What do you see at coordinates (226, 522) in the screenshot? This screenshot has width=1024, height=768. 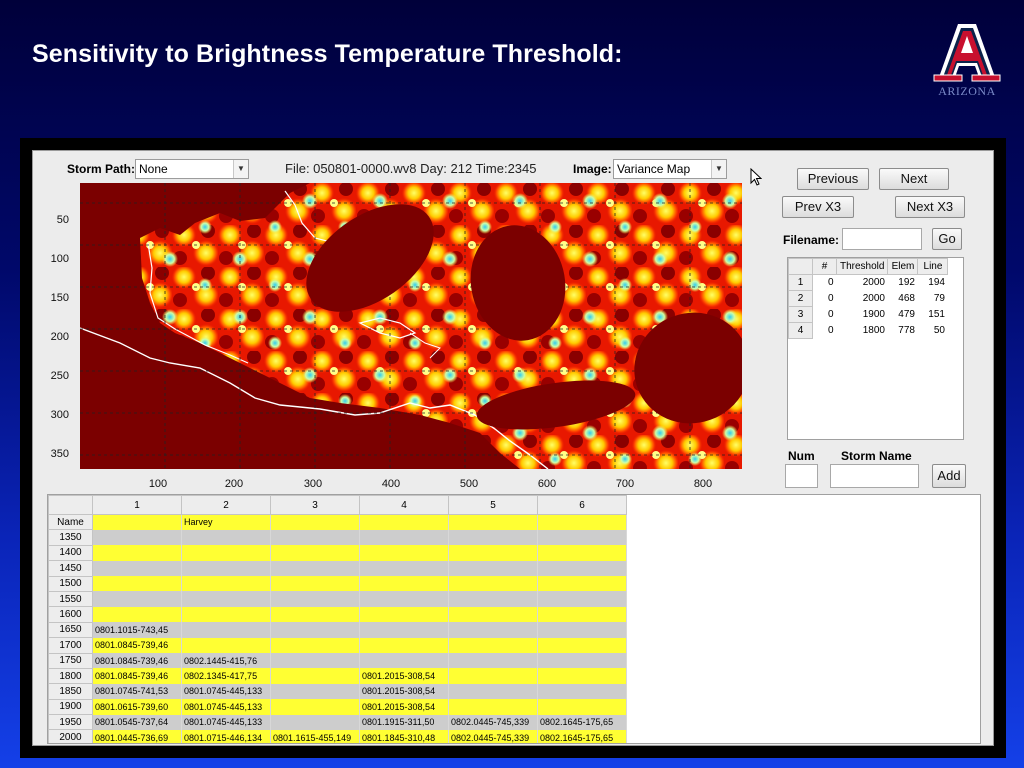 I see `grid-cell: Harvey` at bounding box center [226, 522].